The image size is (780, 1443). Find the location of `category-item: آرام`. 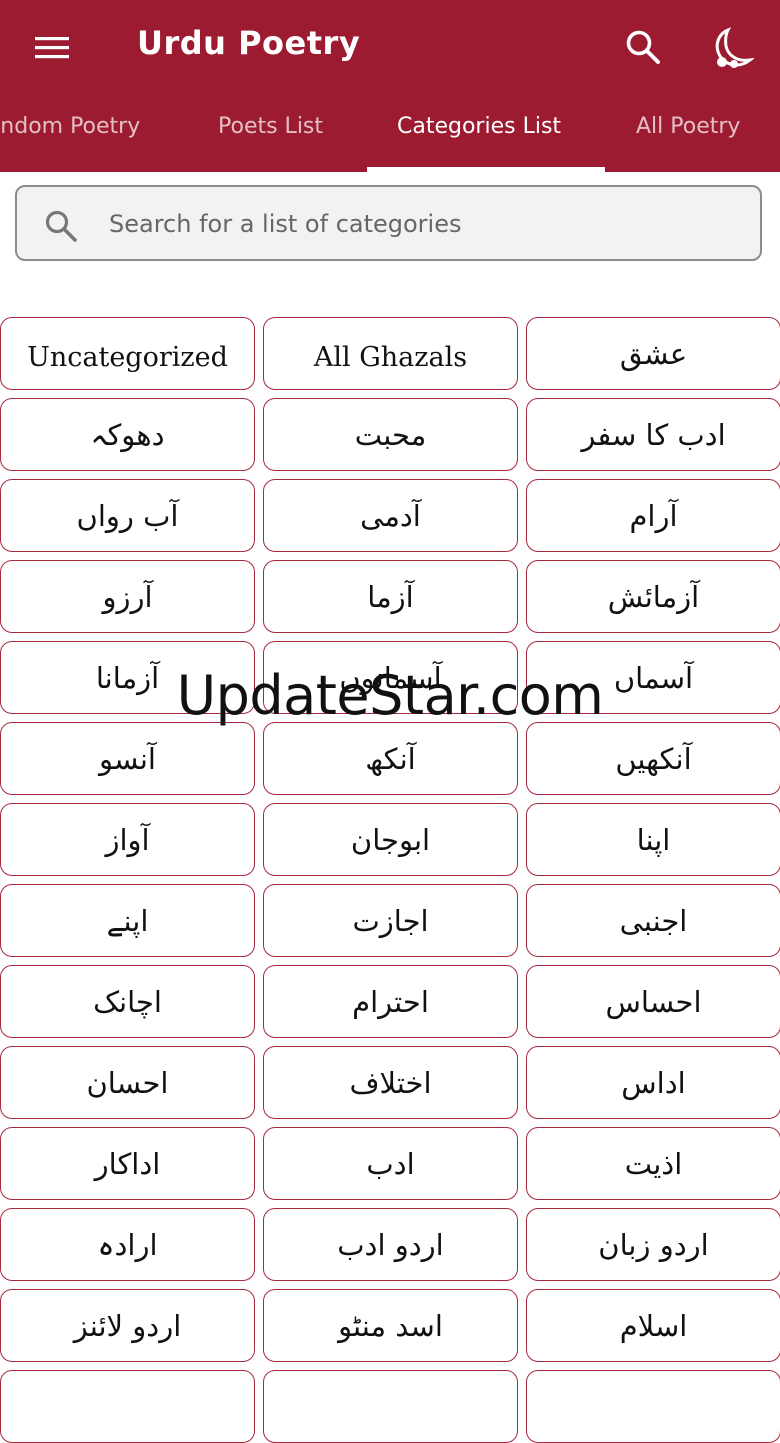

category-item: آرام is located at coordinates (653, 515).